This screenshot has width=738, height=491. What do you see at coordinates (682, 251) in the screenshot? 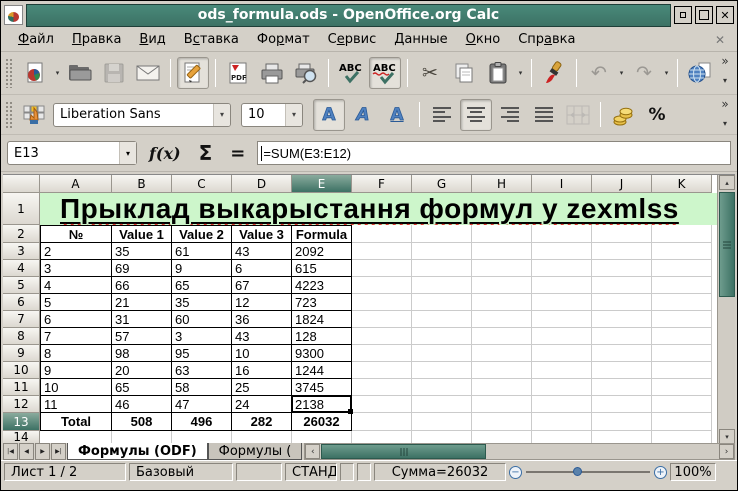
I see `cell-K3` at bounding box center [682, 251].